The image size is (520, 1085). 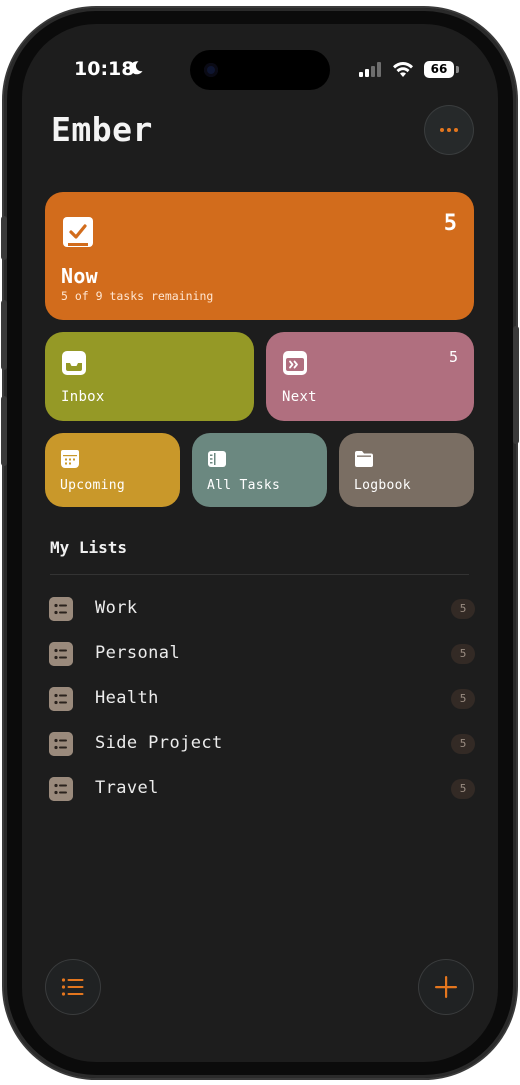 I want to click on list-item-label: Health, so click(x=127, y=698).